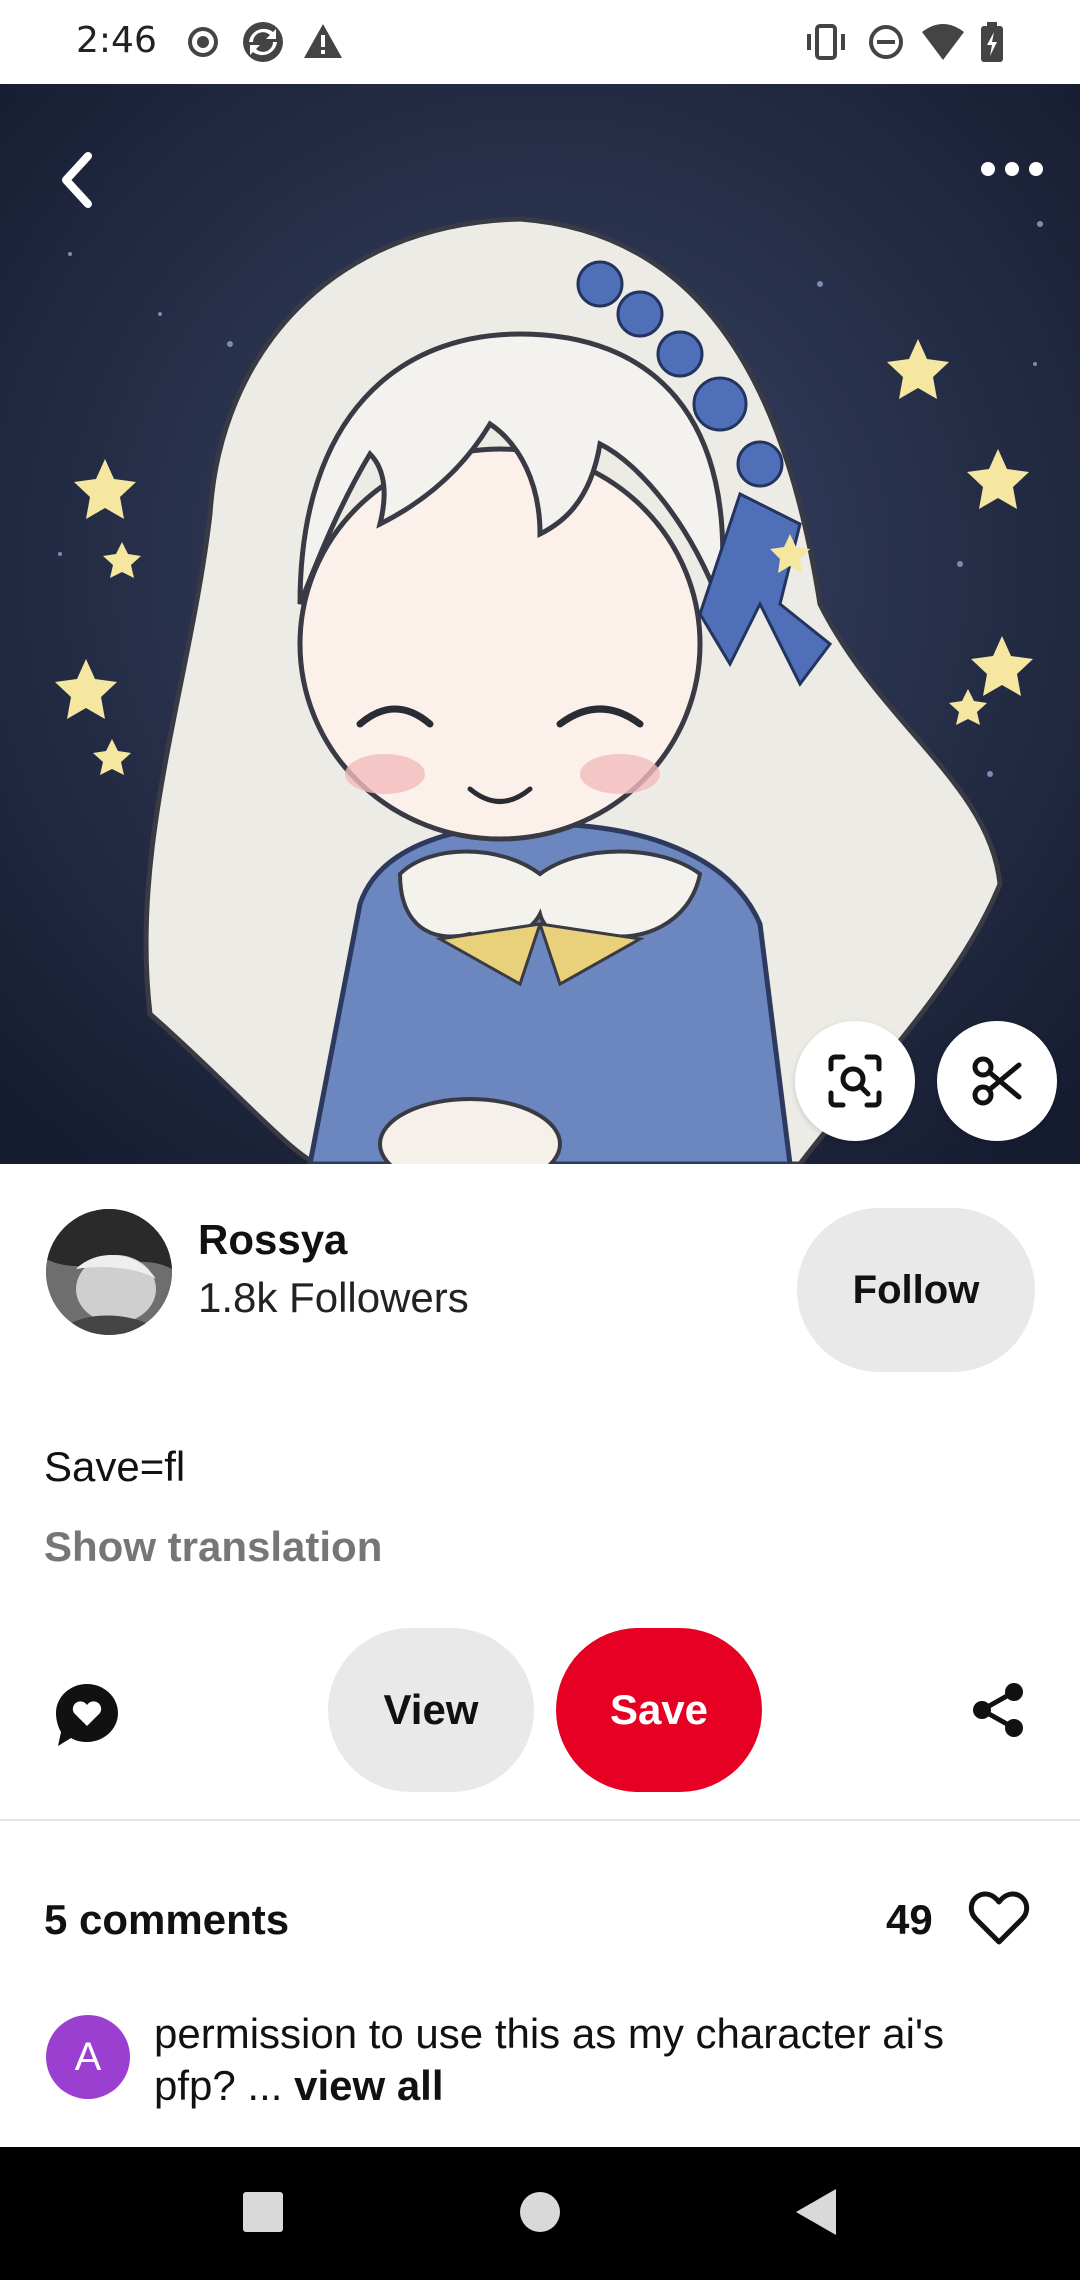 This screenshot has height=2280, width=1080. I want to click on view-button: View, so click(431, 1710).